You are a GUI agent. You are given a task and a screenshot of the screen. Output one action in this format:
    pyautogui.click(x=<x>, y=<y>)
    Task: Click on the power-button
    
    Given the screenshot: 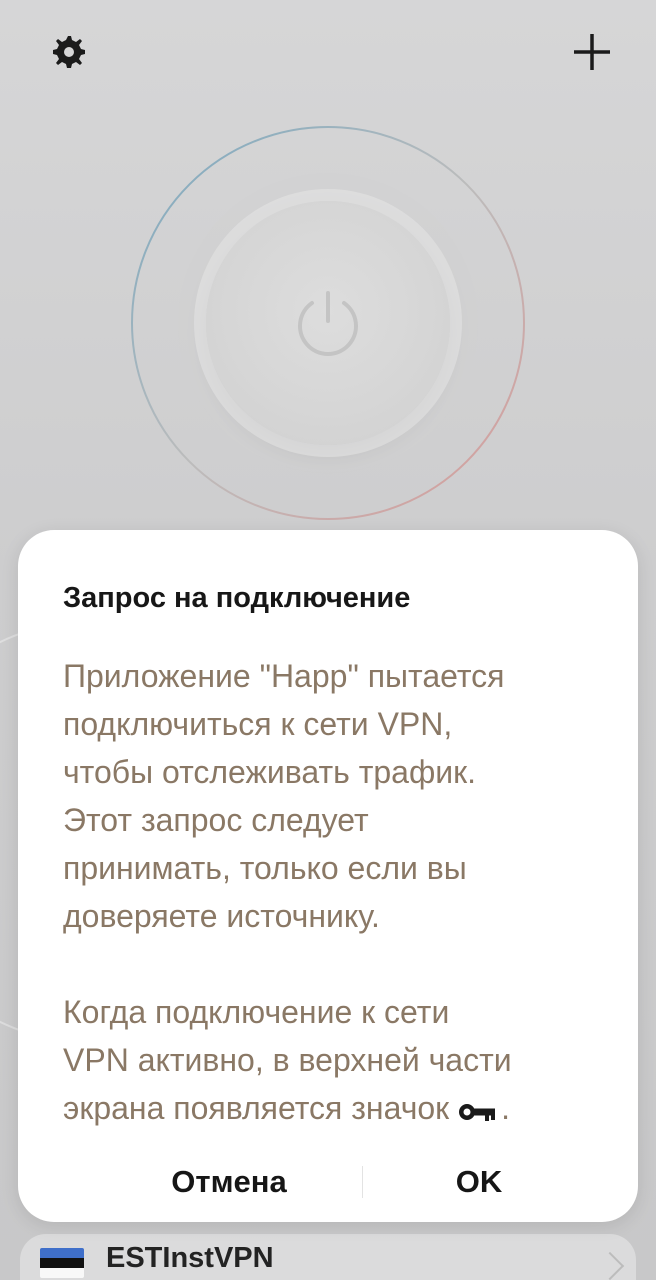 What is the action you would take?
    pyautogui.click(x=328, y=323)
    